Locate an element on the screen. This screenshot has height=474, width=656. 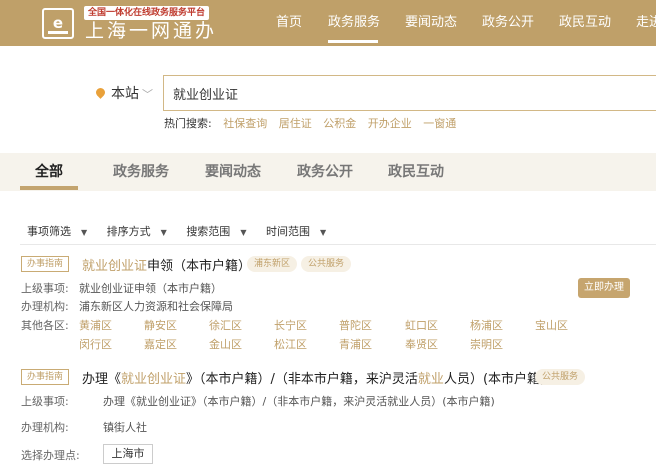
org-value: 浦东新区人力资源和社会保障局 is located at coordinates (156, 306).